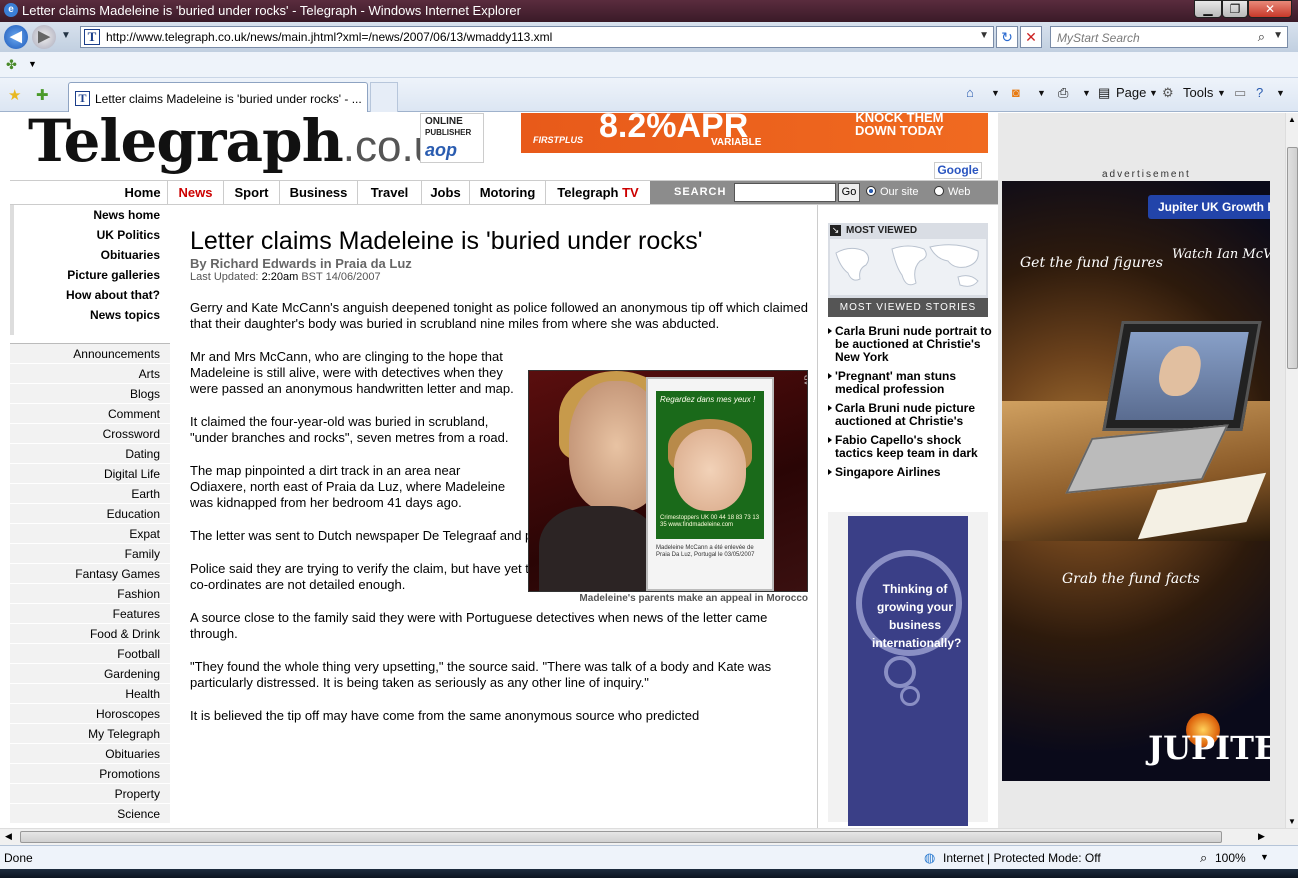  What do you see at coordinates (90, 534) in the screenshot?
I see `channel-link: Expat` at bounding box center [90, 534].